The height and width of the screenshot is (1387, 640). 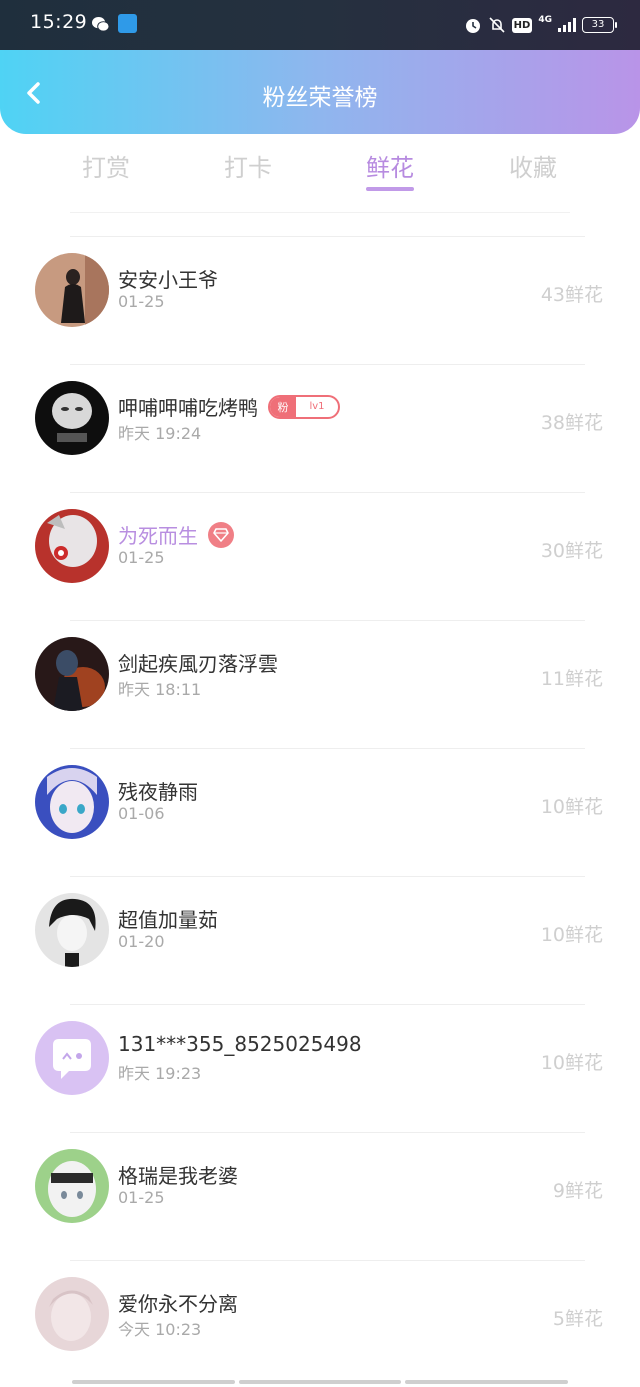 I want to click on user-name: 残夜静雨, so click(x=158, y=790).